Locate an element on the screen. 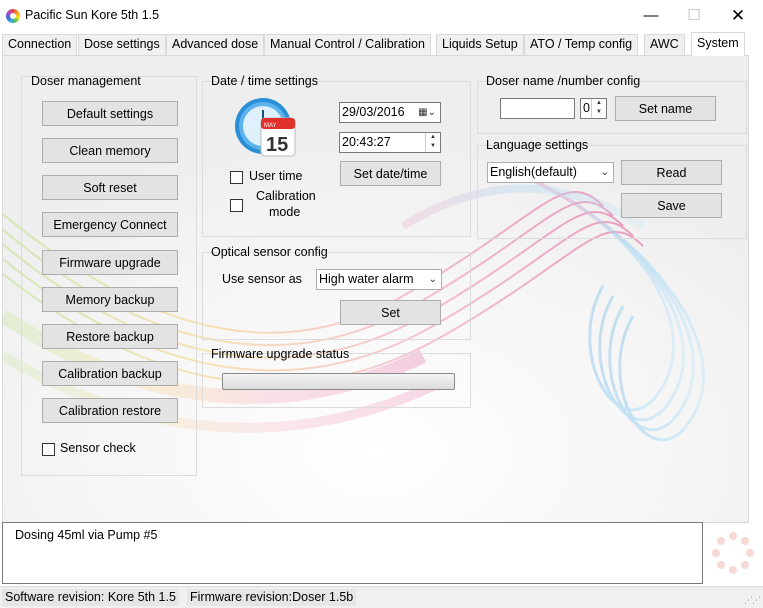 This screenshot has height=608, width=763. user-time-checkbox is located at coordinates (236, 177).